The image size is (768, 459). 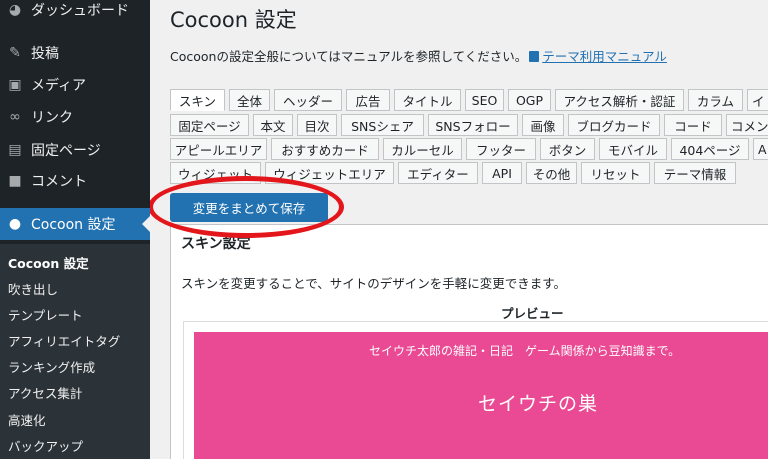 I want to click on tab-sns-follow: SNSフォロー, so click(x=473, y=125).